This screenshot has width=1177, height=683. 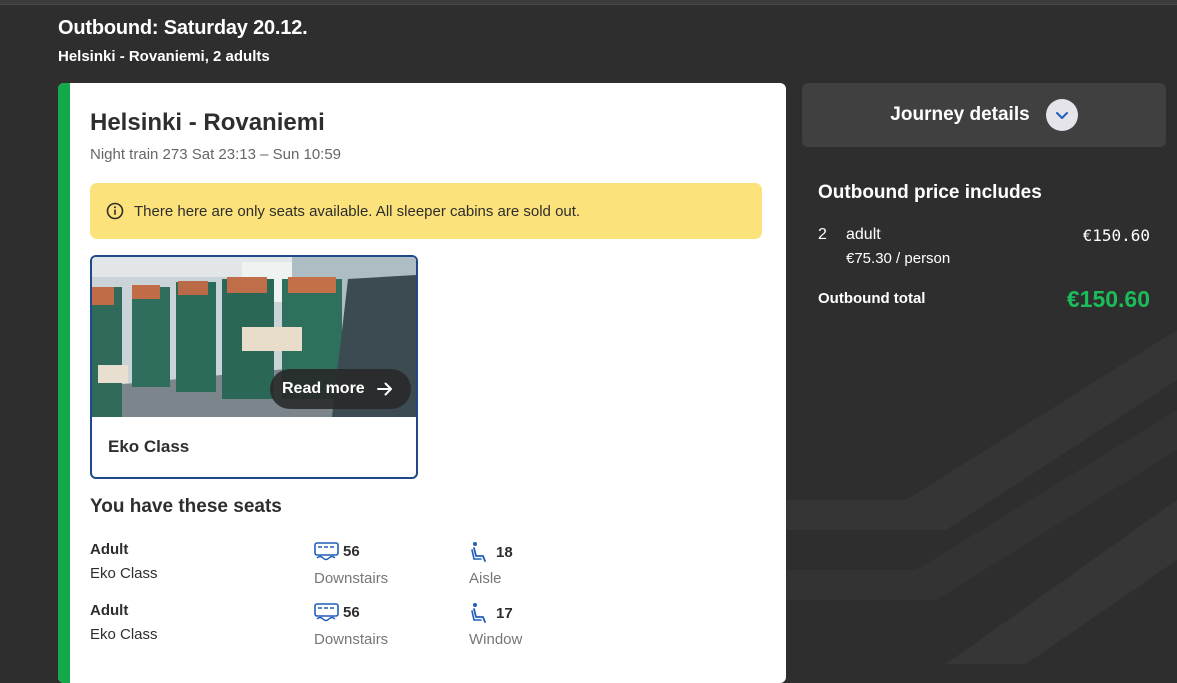 What do you see at coordinates (186, 506) in the screenshot?
I see `seats-title: You have these seats` at bounding box center [186, 506].